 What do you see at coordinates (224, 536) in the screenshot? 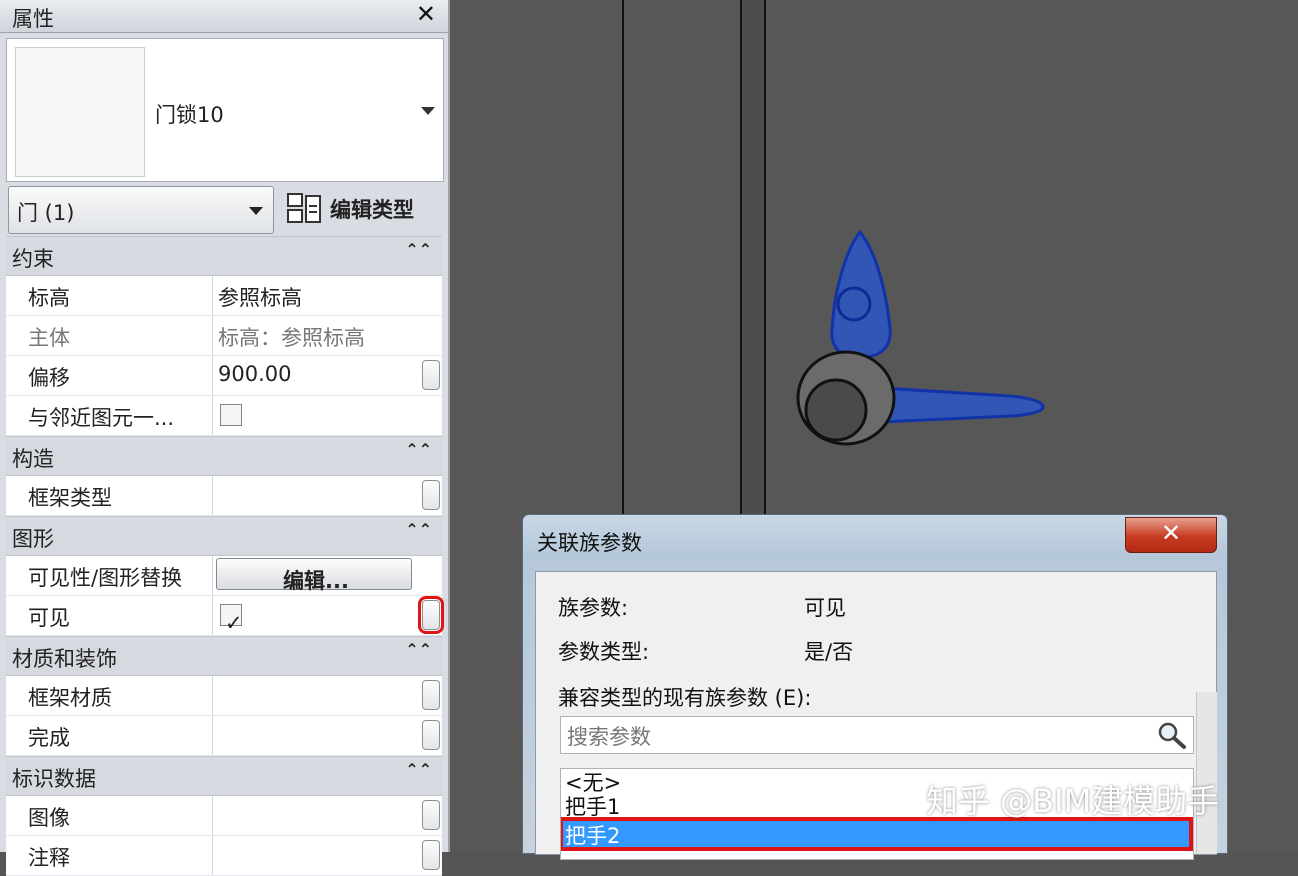
I see `group-graphics: 图形 ⌃⌃` at bounding box center [224, 536].